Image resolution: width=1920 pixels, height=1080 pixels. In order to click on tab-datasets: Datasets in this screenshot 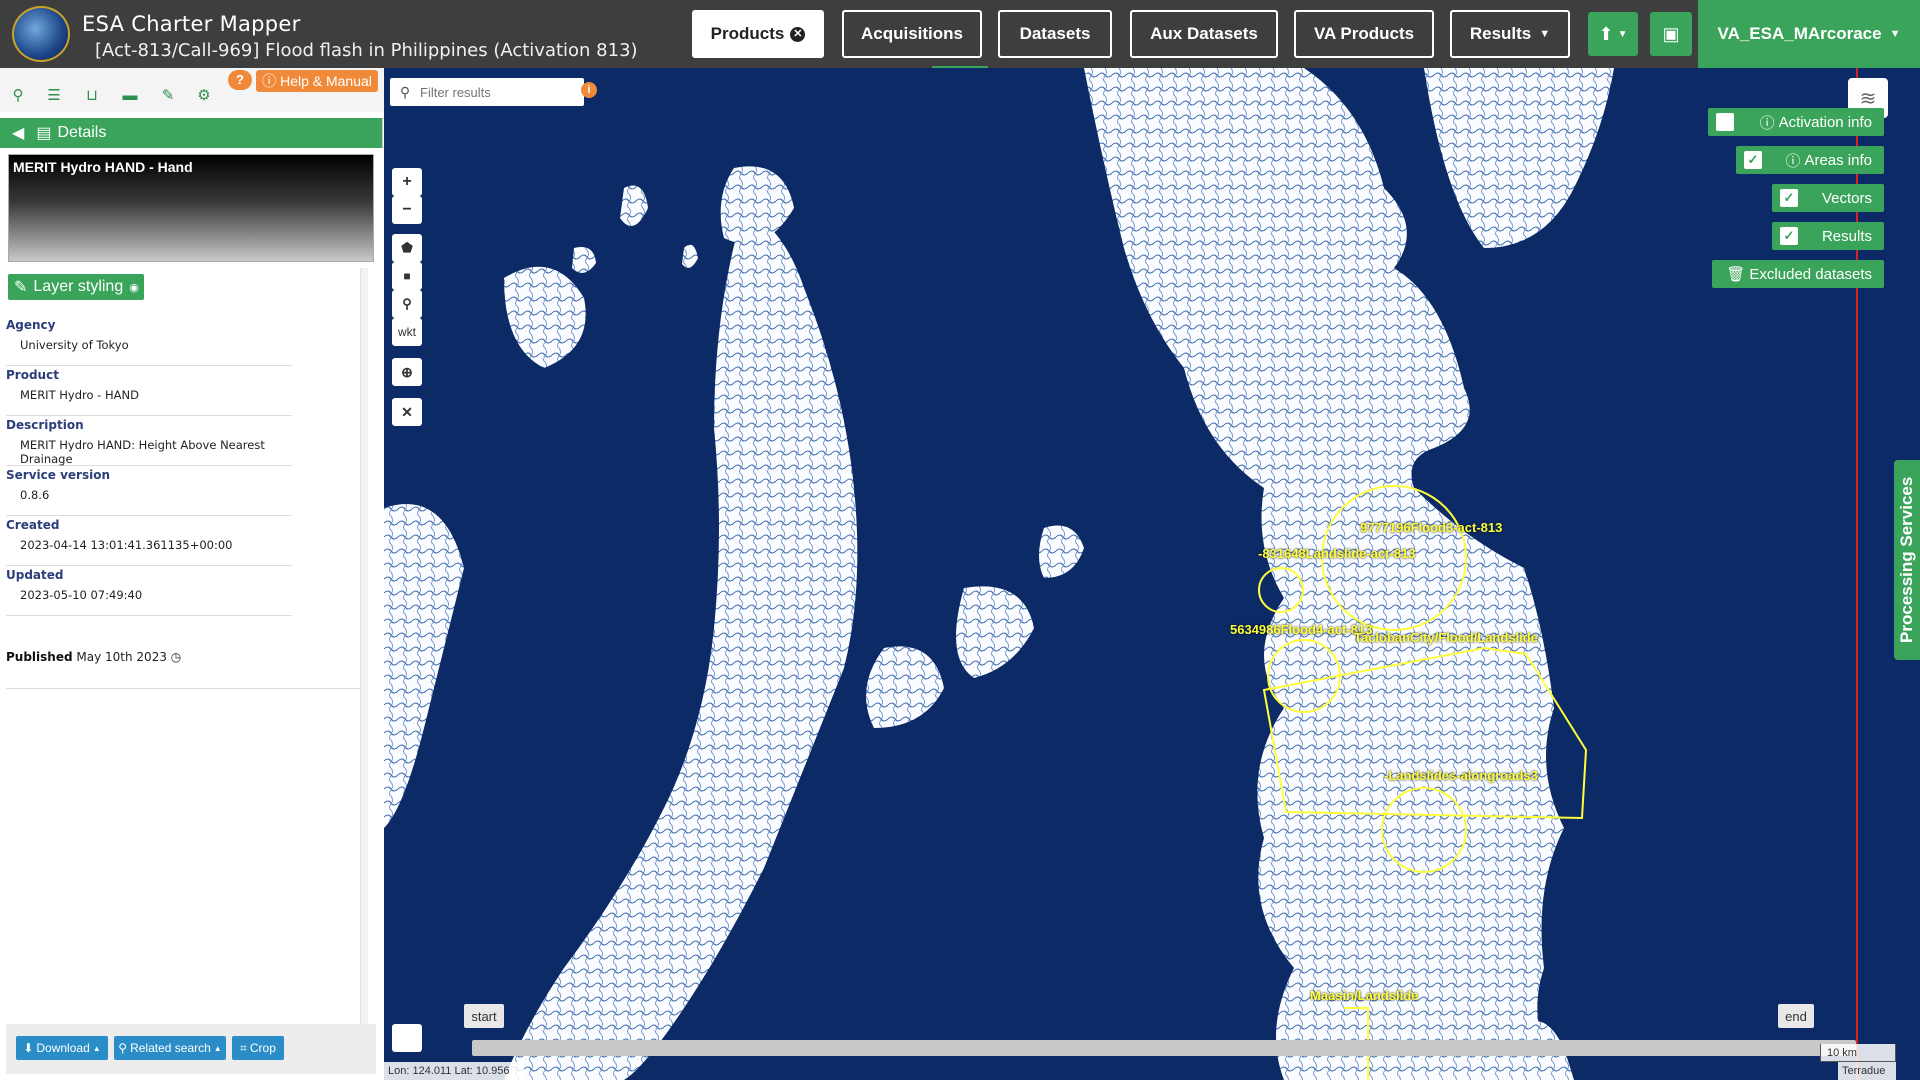, I will do `click(1055, 34)`.